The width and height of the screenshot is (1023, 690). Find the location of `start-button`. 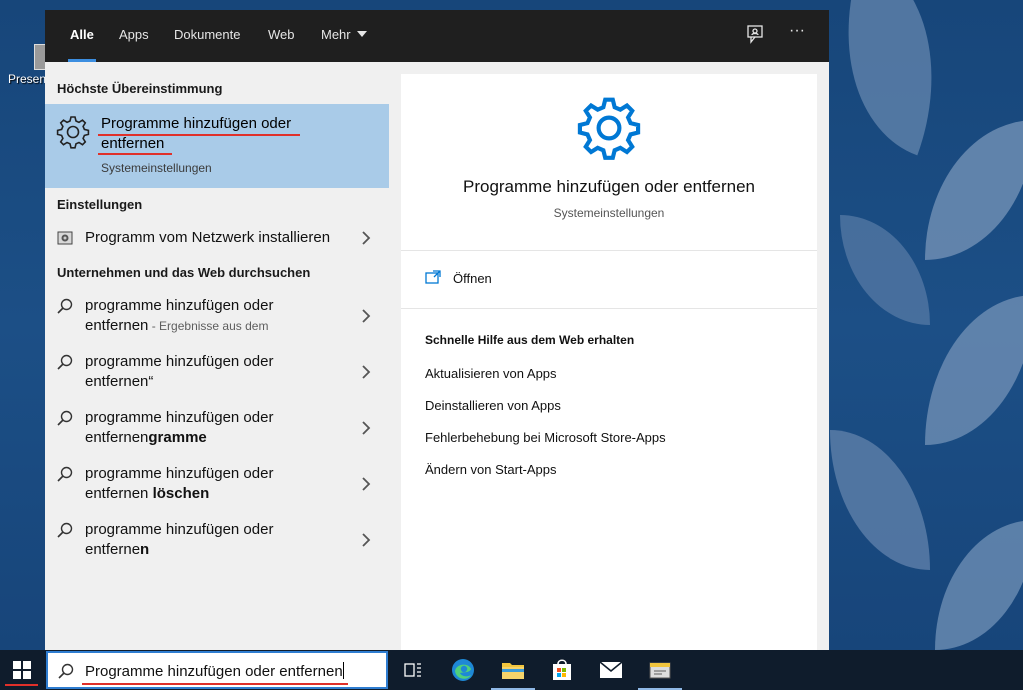

start-button is located at coordinates (22, 670).